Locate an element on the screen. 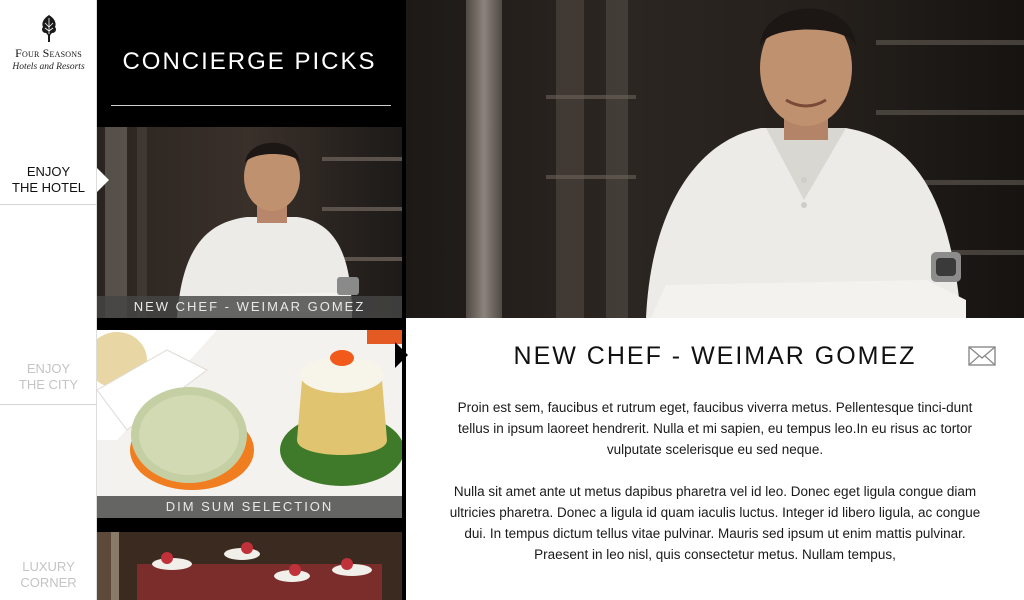  pick-card-dim-sum: DIM SUM SELECTION is located at coordinates (249, 424).